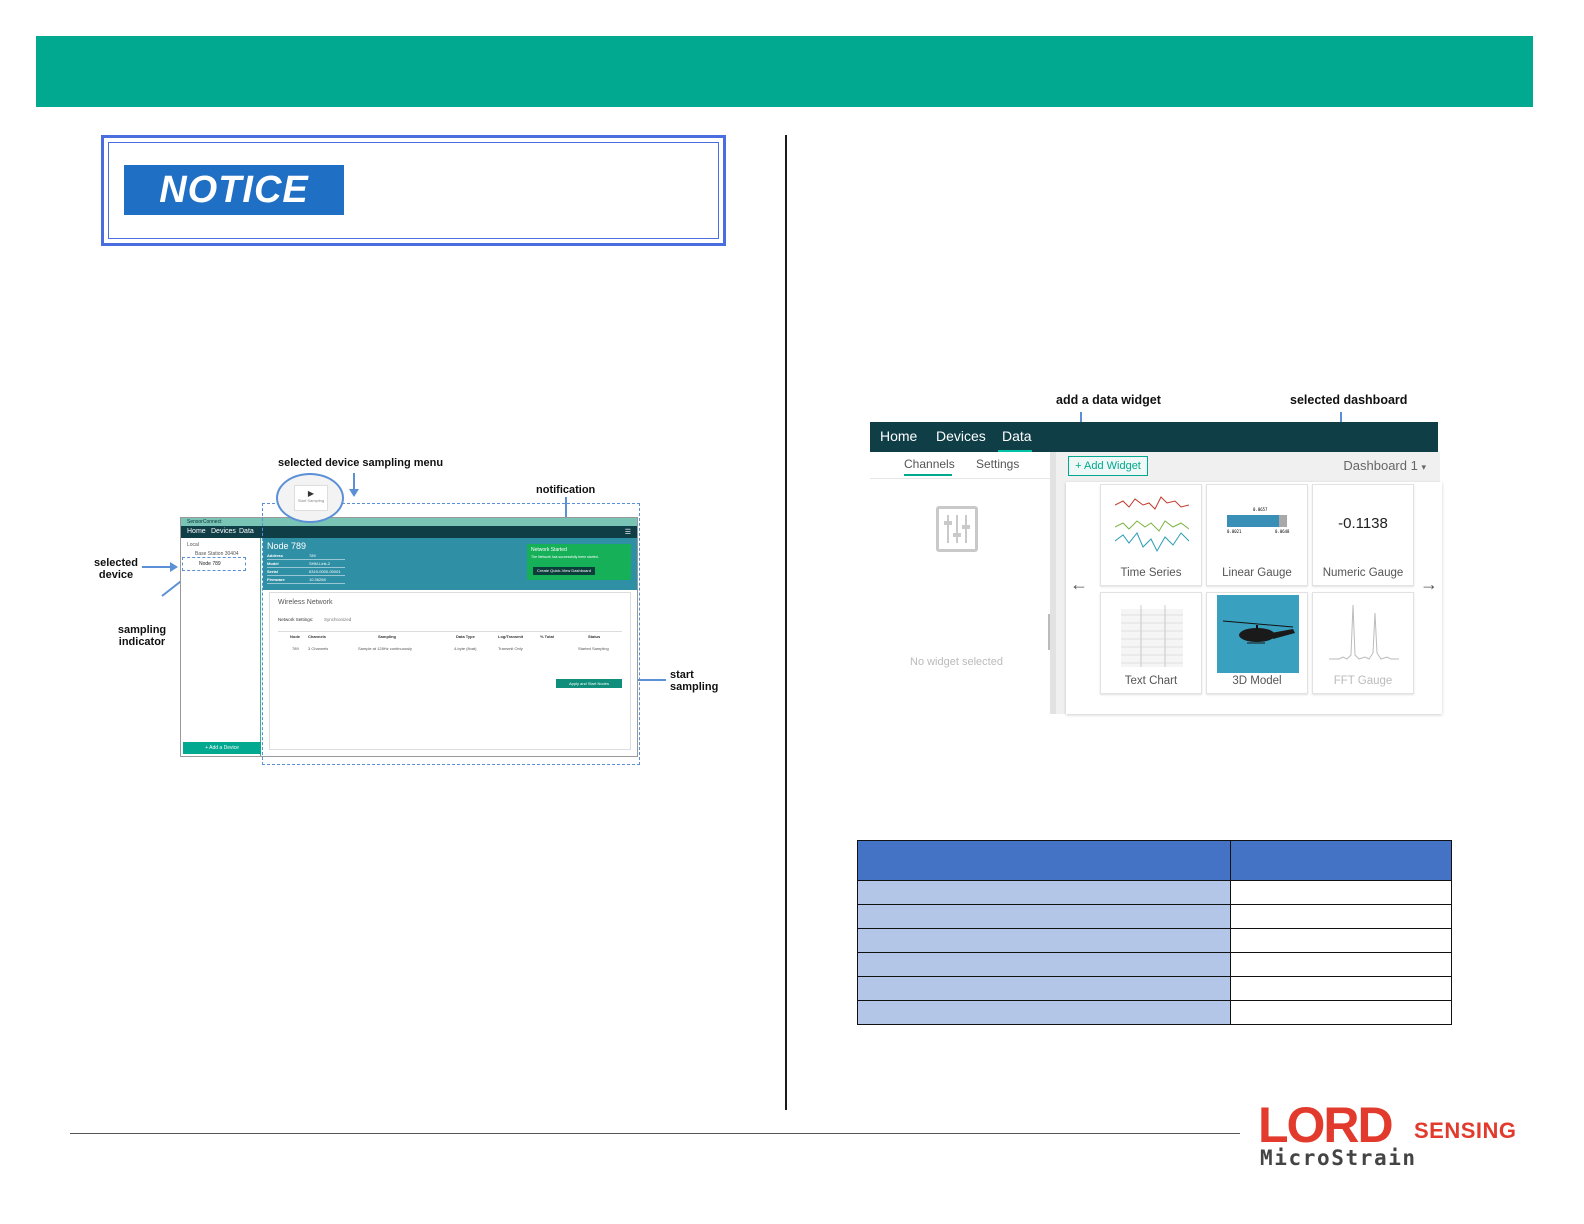  I want to click on add-widget-button: + Add Widget, so click(1108, 466).